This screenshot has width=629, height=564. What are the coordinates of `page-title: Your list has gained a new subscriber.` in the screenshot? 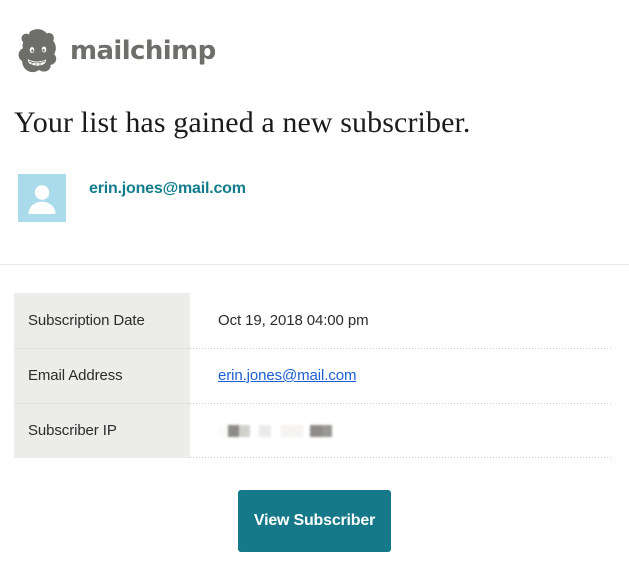 It's located at (242, 122).